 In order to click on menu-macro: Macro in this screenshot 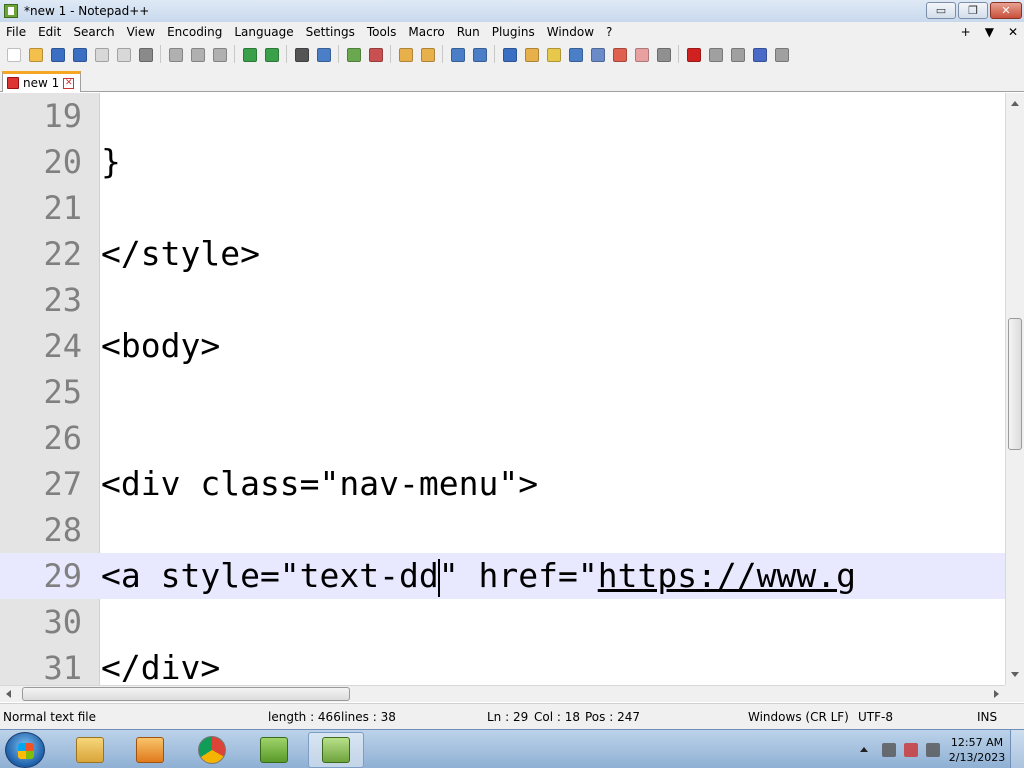, I will do `click(426, 32)`.